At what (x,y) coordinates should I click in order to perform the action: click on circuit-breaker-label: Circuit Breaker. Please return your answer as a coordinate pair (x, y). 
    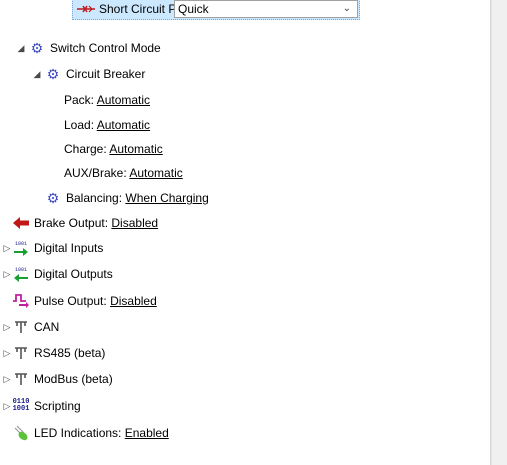
    Looking at the image, I should click on (106, 74).